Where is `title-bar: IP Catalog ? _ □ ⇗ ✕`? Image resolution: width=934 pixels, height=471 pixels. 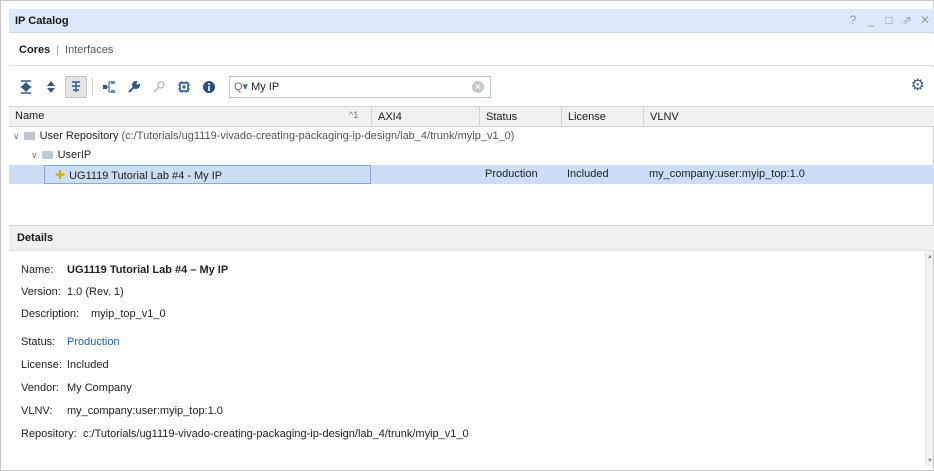
title-bar: IP Catalog ? _ □ ⇗ ✕ is located at coordinates (471, 21).